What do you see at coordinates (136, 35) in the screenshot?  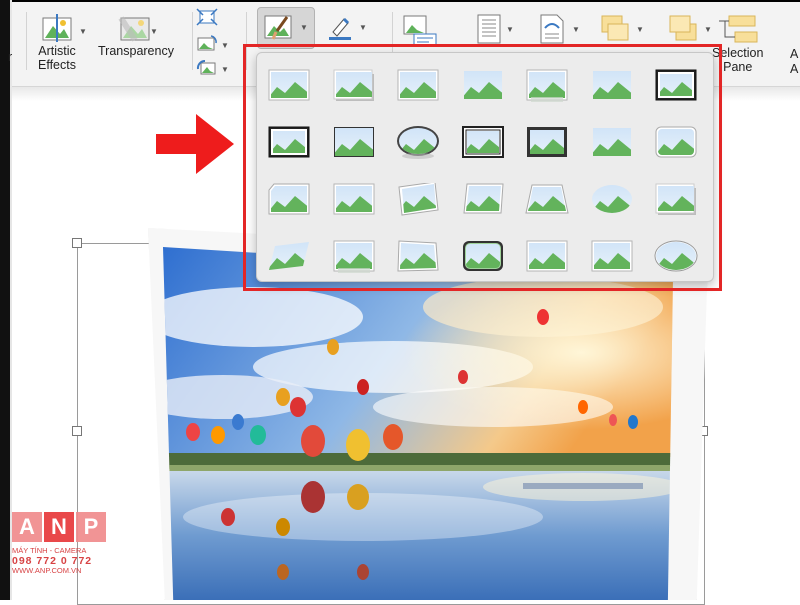 I see `transparency-button: Transparency` at bounding box center [136, 35].